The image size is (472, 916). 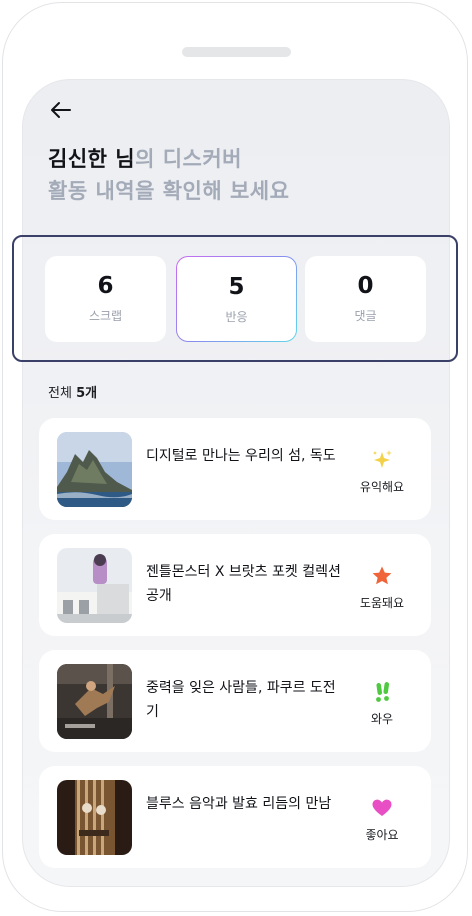 What do you see at coordinates (241, 700) in the screenshot?
I see `item-title: 중력을 잊은 사람들, 파쿠르 도전기` at bounding box center [241, 700].